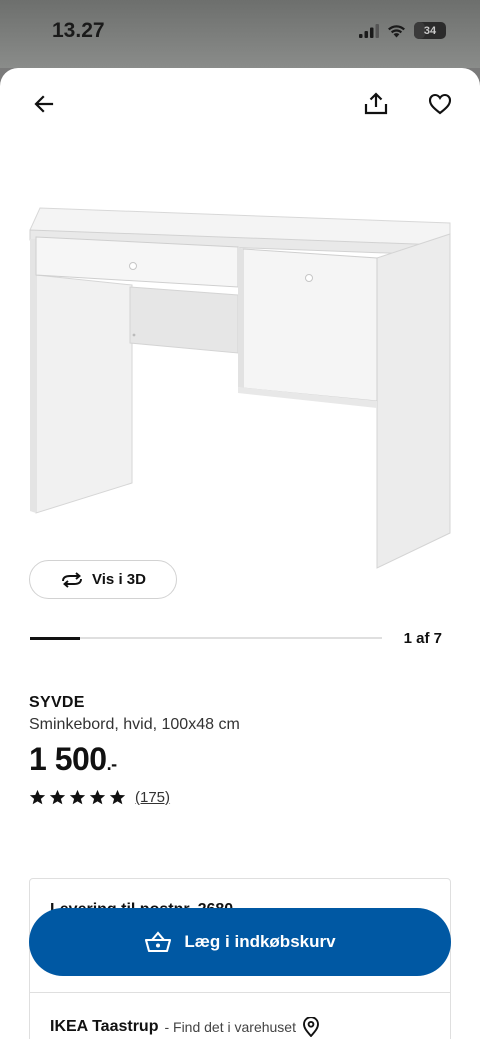 This screenshot has width=480, height=1039. What do you see at coordinates (240, 34) in the screenshot?
I see `status-bar: 13.27 34` at bounding box center [240, 34].